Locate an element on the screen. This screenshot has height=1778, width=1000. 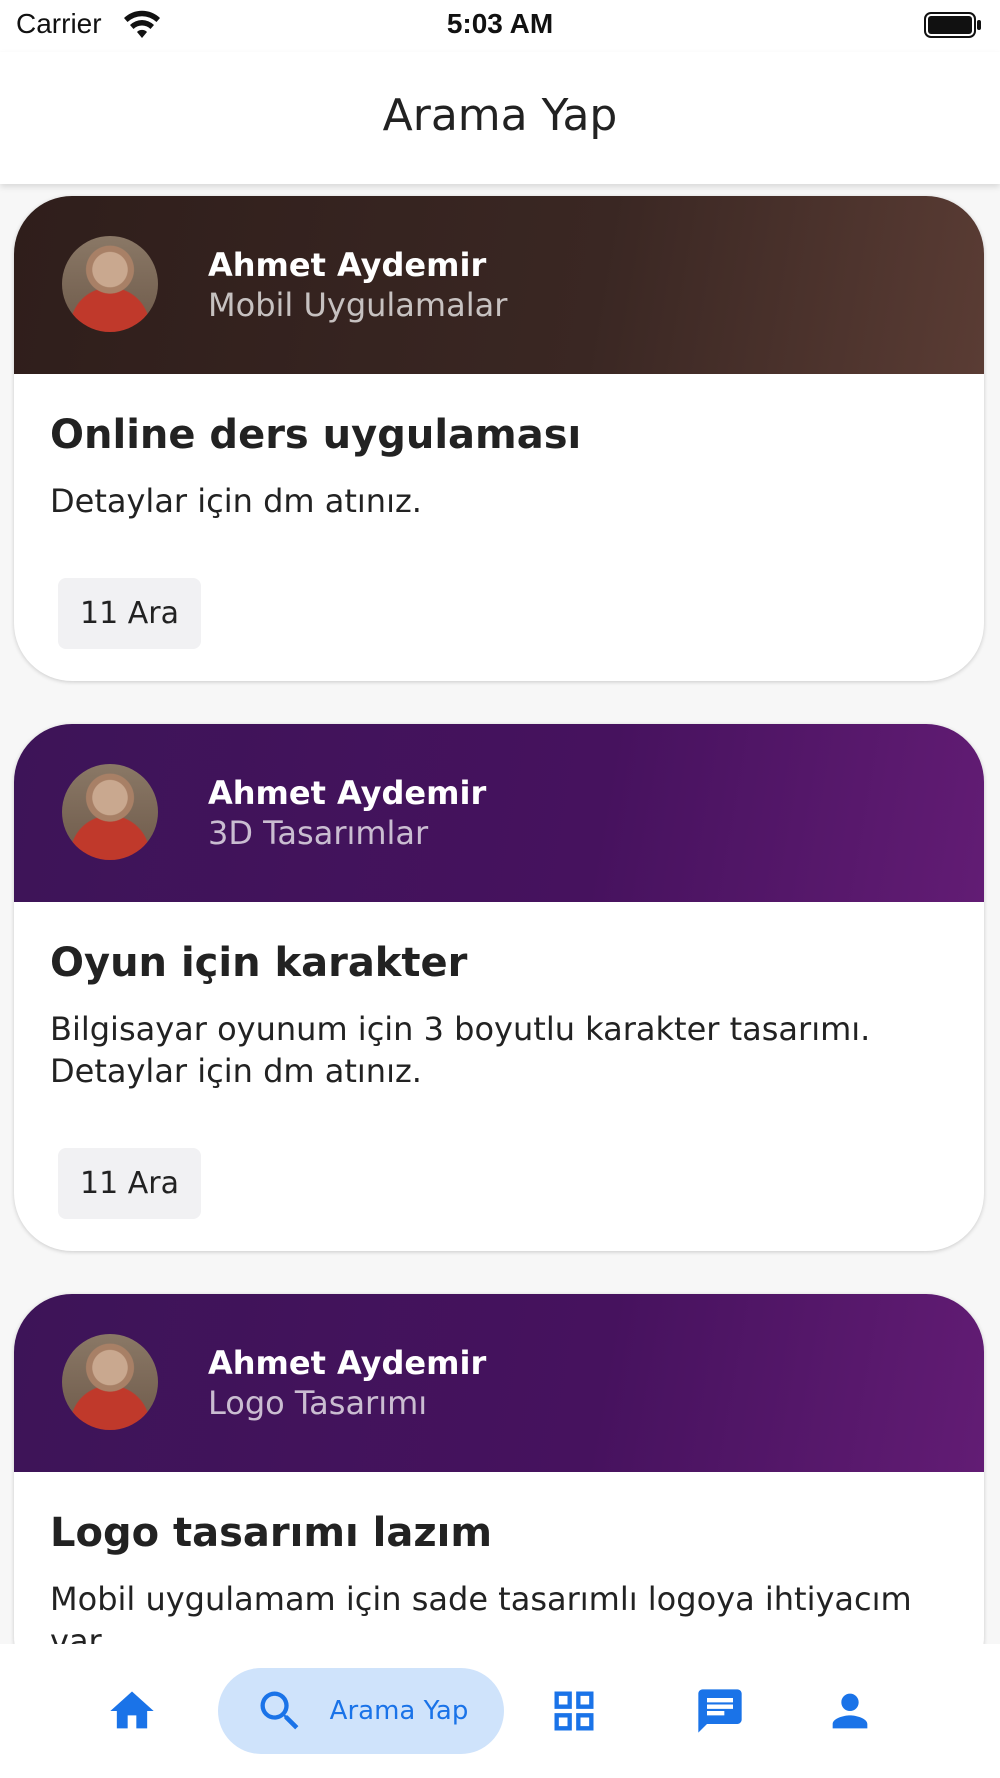
app-bar: Arama Yap is located at coordinates (500, 118).